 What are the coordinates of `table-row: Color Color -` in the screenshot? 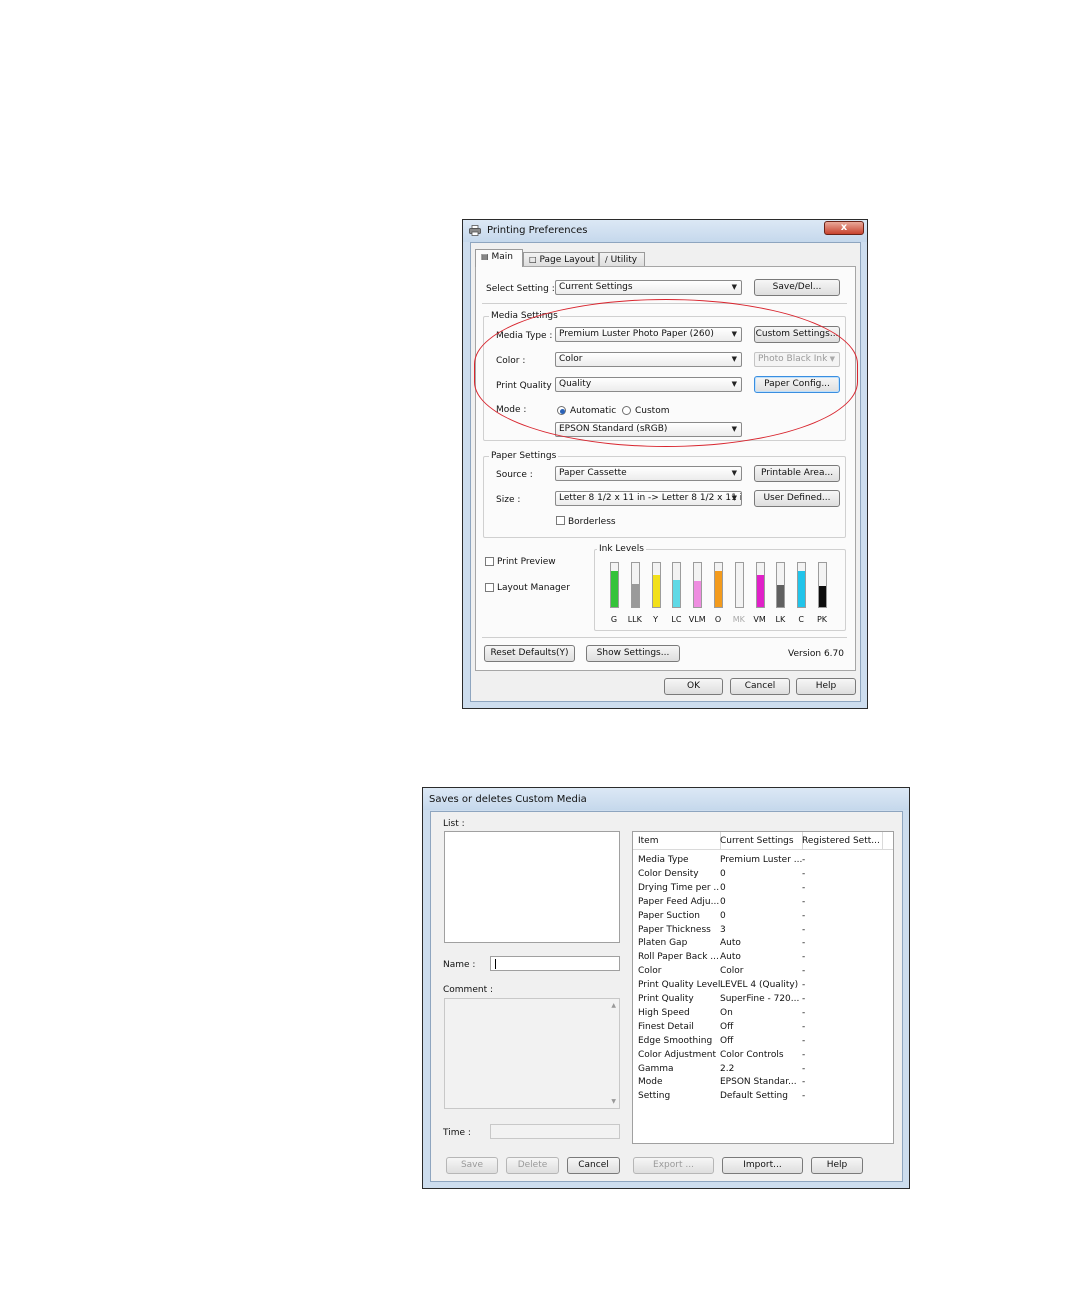 It's located at (763, 971).